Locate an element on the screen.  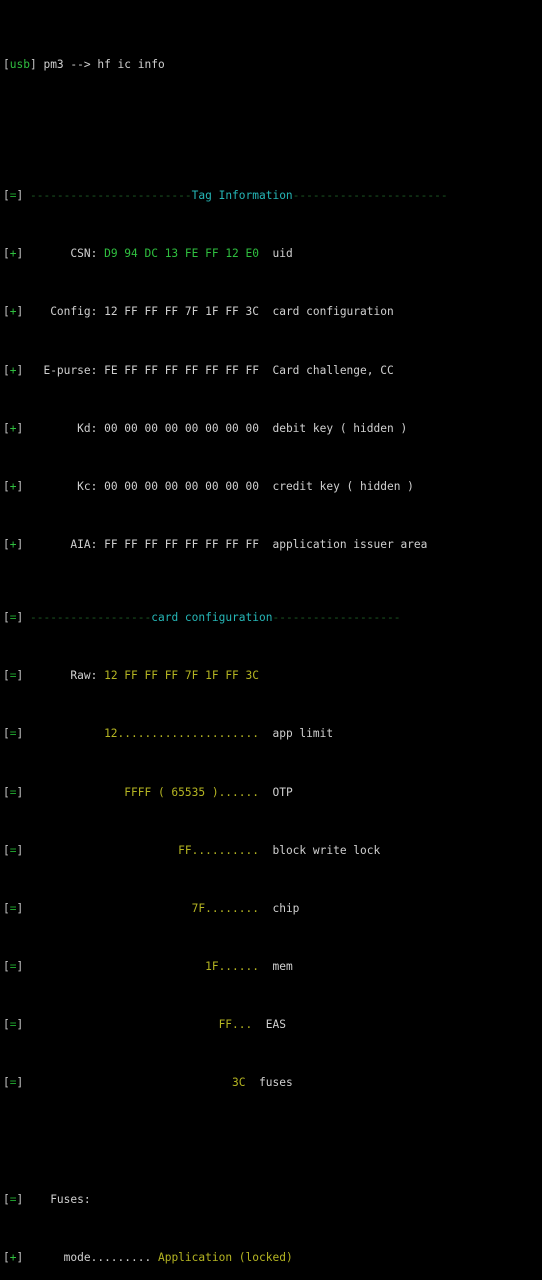
card-config-raw: [=] Raw: 12 FF FF FF 7F 1F FF 3C is located at coordinates (131, 676).